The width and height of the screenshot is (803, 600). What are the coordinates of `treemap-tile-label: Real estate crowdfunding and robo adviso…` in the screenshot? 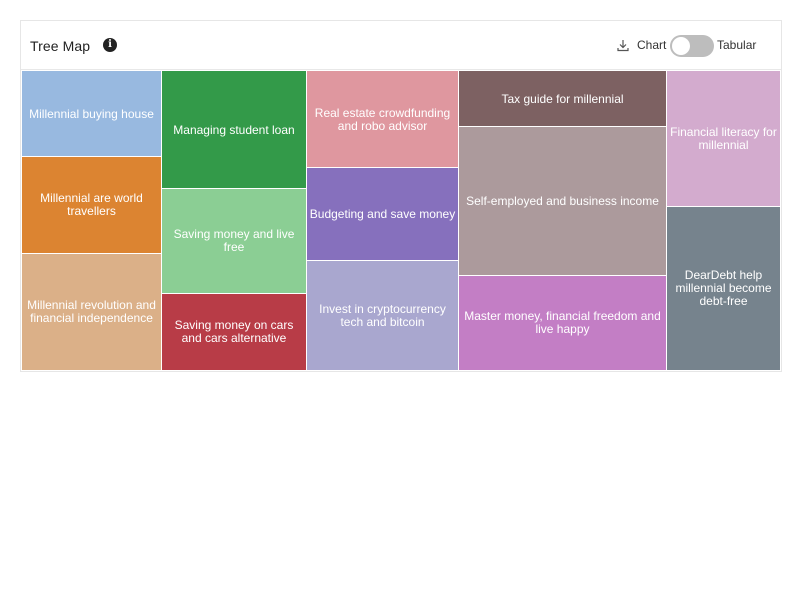 It's located at (382, 119).